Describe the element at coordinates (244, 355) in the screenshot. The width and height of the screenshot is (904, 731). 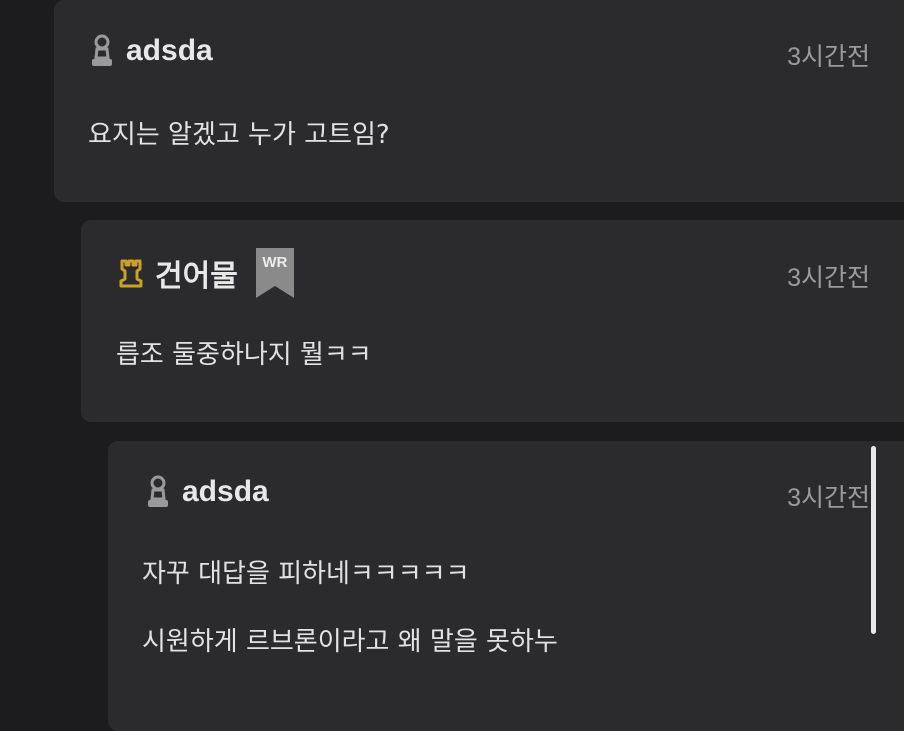
I see `comment-text: 릅조 둘중하나지 뭘ㅋㅋ` at that location.